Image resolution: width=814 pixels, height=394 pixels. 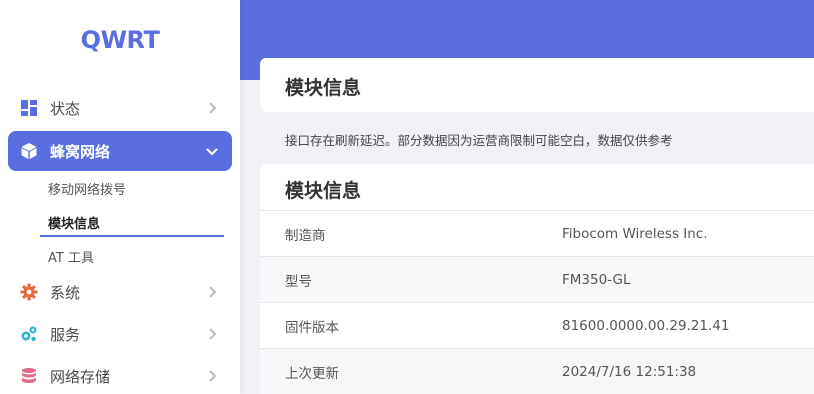 What do you see at coordinates (65, 334) in the screenshot?
I see `sidebar-item-label: 服务` at bounding box center [65, 334].